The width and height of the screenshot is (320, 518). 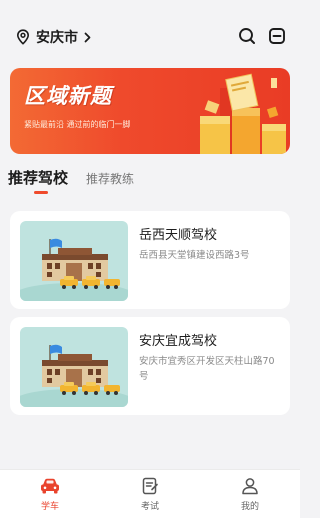 I want to click on banner-subtitle: 紧贴最前沿 通过前的临门一脚, so click(x=77, y=124).